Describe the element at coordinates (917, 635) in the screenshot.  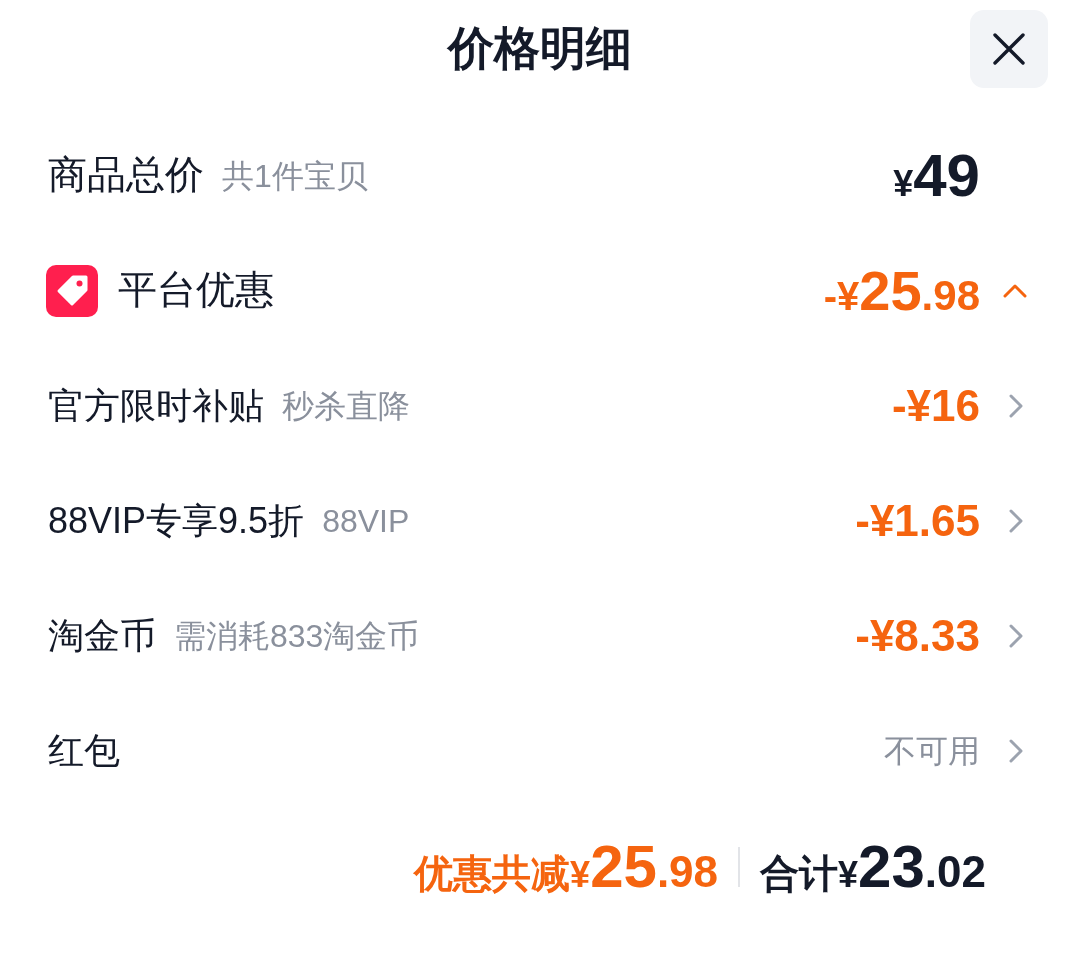
I see `discount-amount: -¥8.33` at that location.